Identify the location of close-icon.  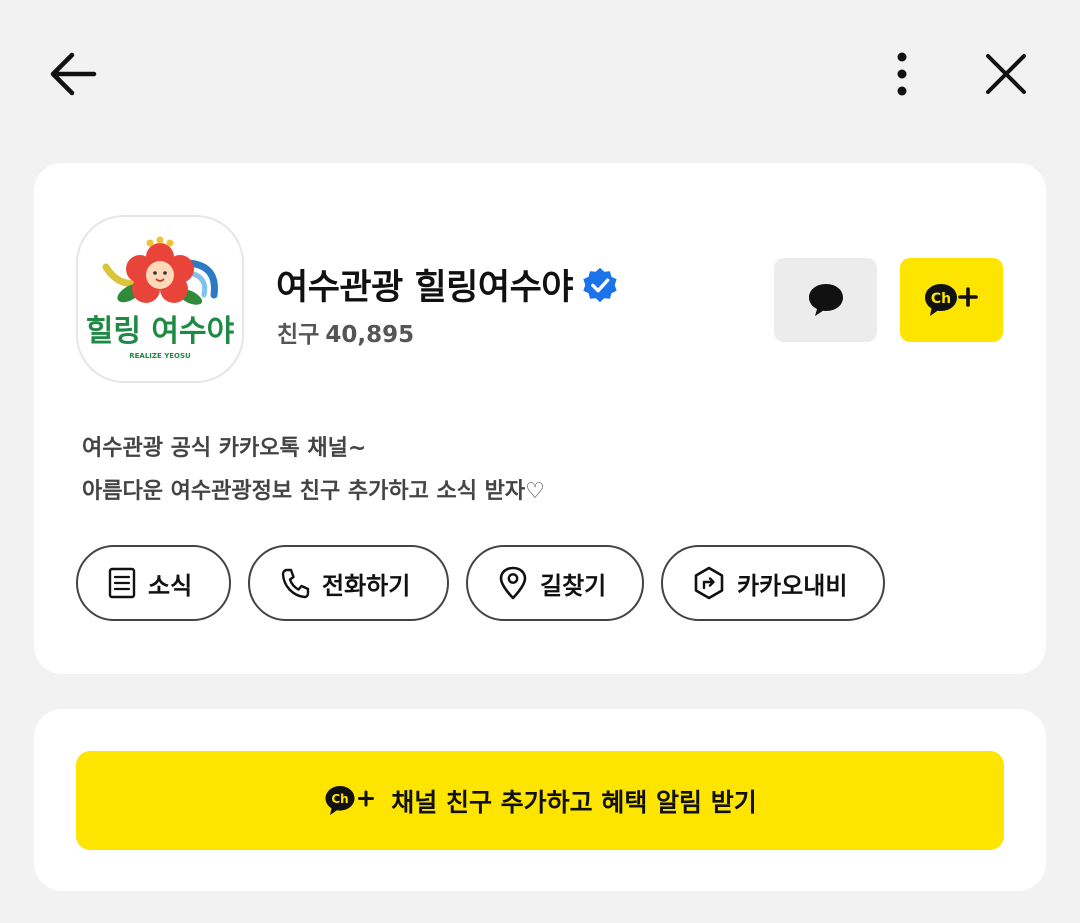
(1006, 74).